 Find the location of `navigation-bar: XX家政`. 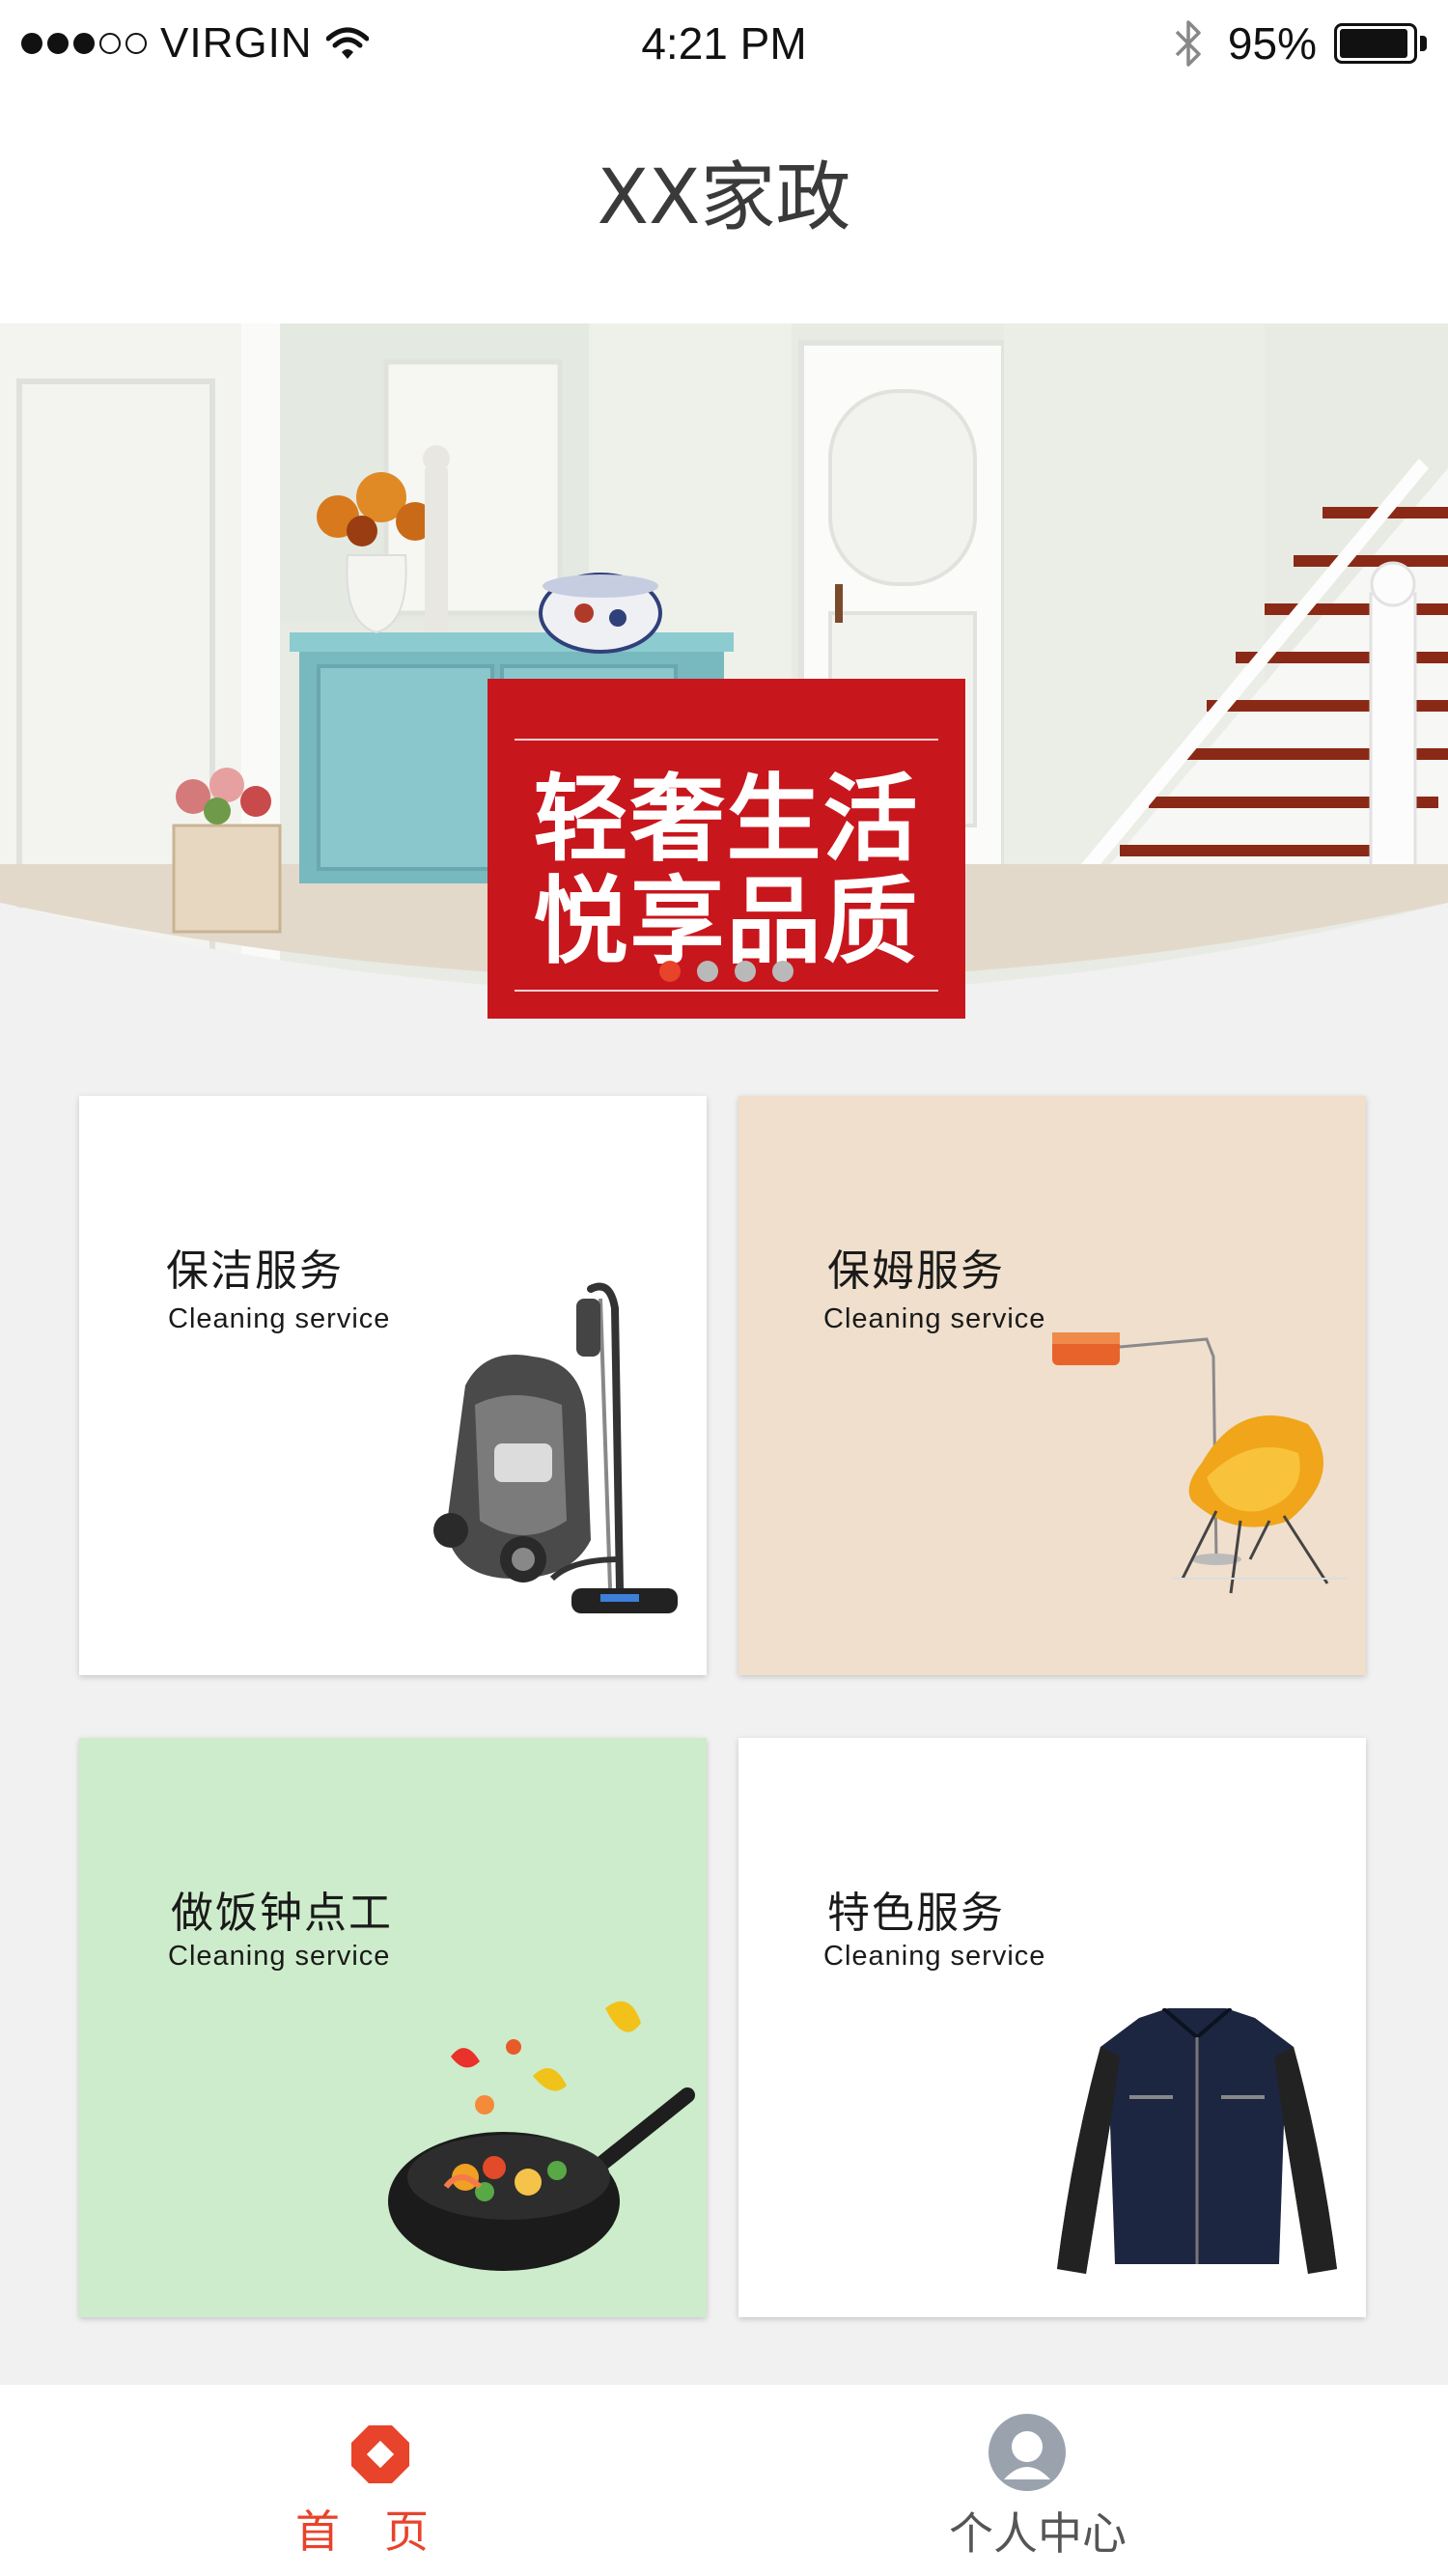

navigation-bar: XX家政 is located at coordinates (724, 205).